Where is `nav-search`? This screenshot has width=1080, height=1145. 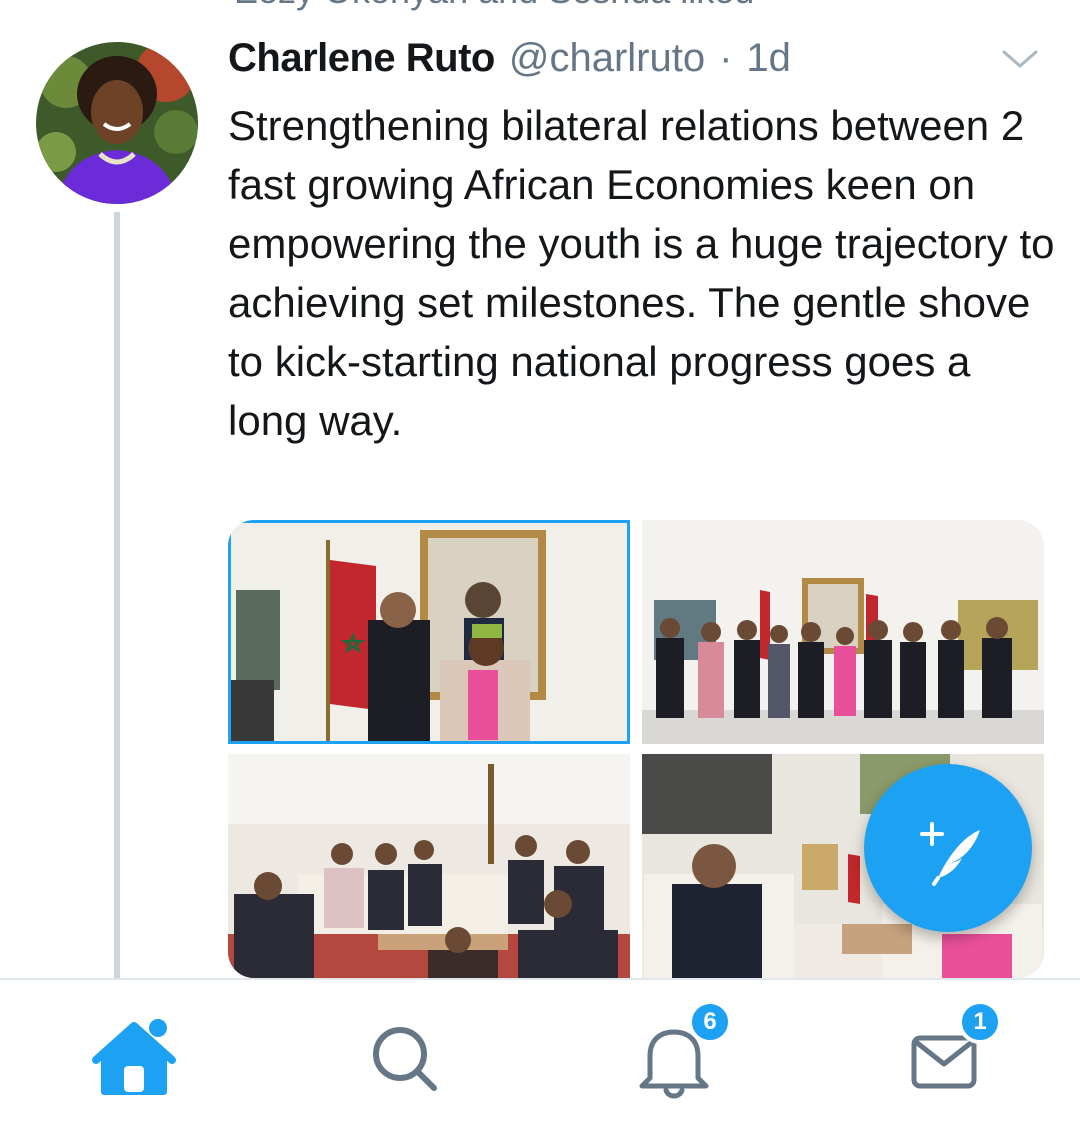 nav-search is located at coordinates (404, 1058).